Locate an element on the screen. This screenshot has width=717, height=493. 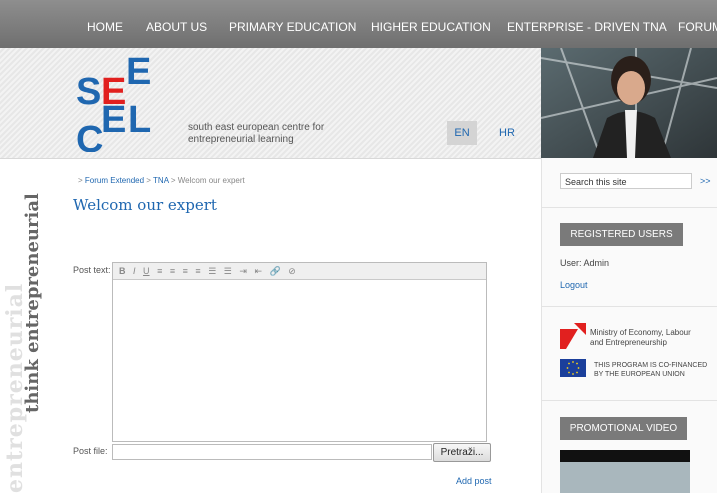
add-post-link: Add post is located at coordinates (474, 481).